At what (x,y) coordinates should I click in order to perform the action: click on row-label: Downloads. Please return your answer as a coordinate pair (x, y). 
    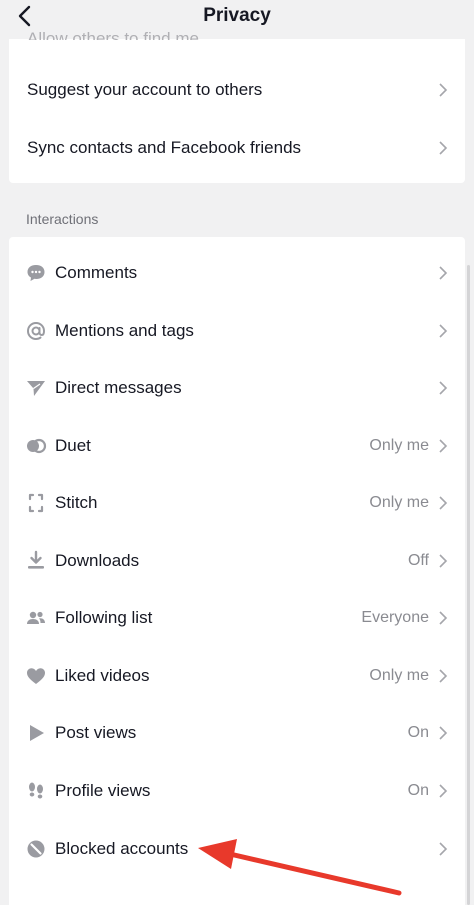
    Looking at the image, I should click on (97, 560).